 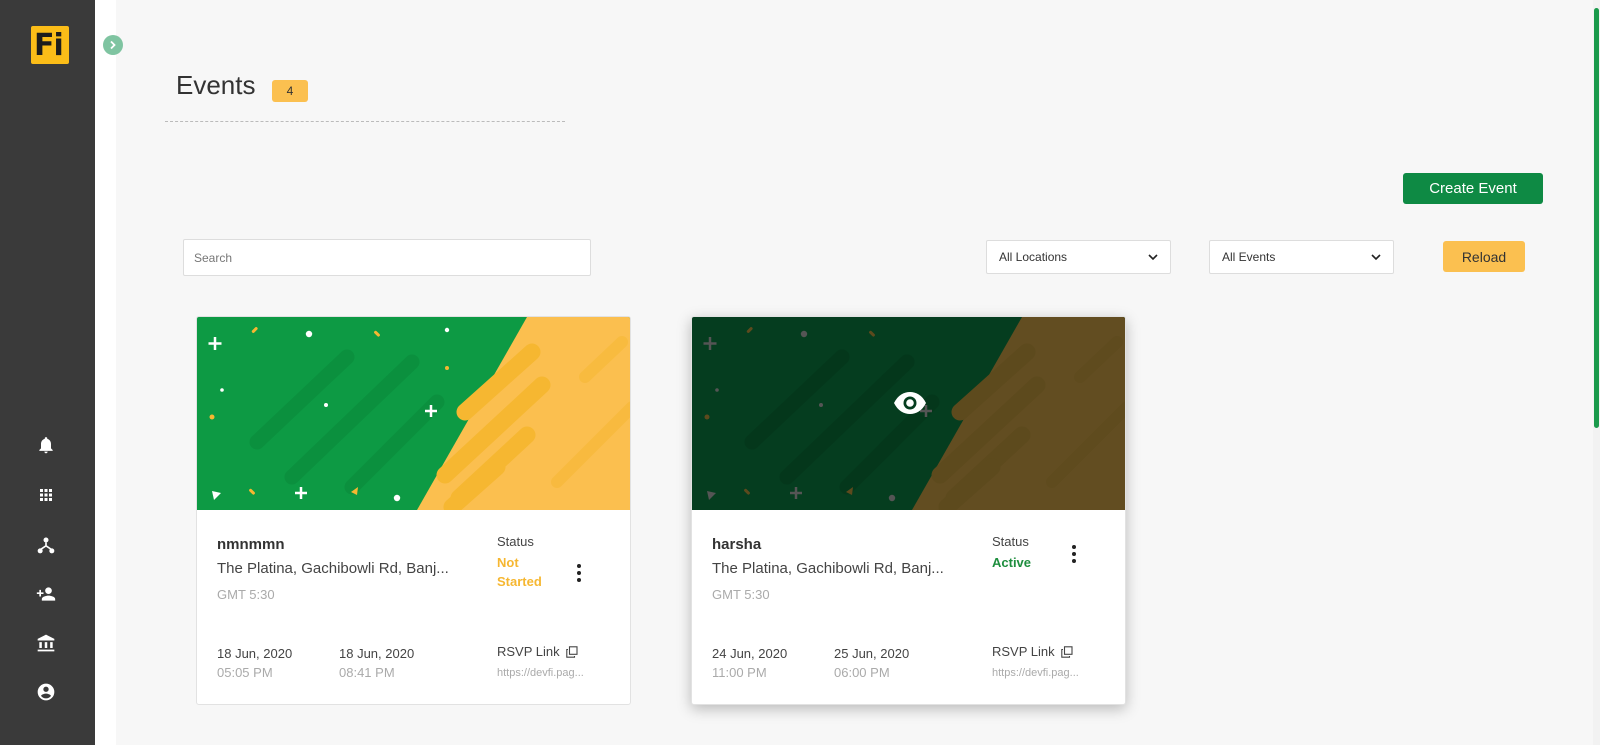 What do you see at coordinates (46, 643) in the screenshot?
I see `bank-icon` at bounding box center [46, 643].